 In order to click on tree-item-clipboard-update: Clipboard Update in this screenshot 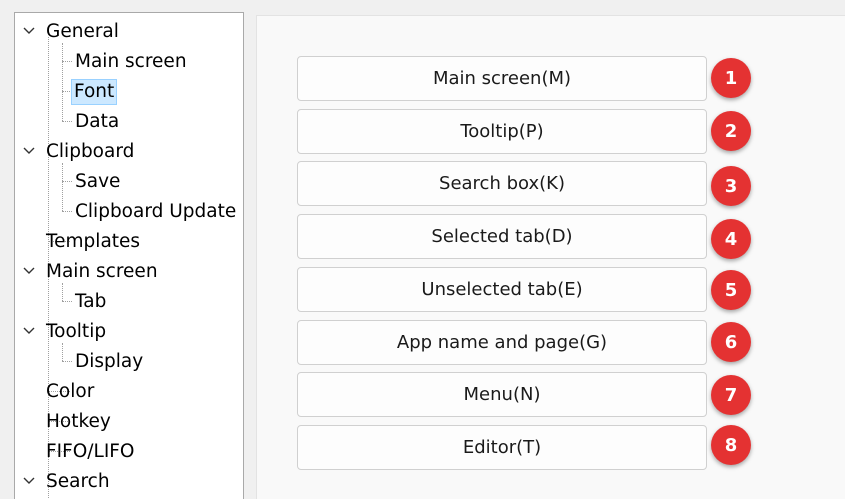, I will do `click(129, 212)`.